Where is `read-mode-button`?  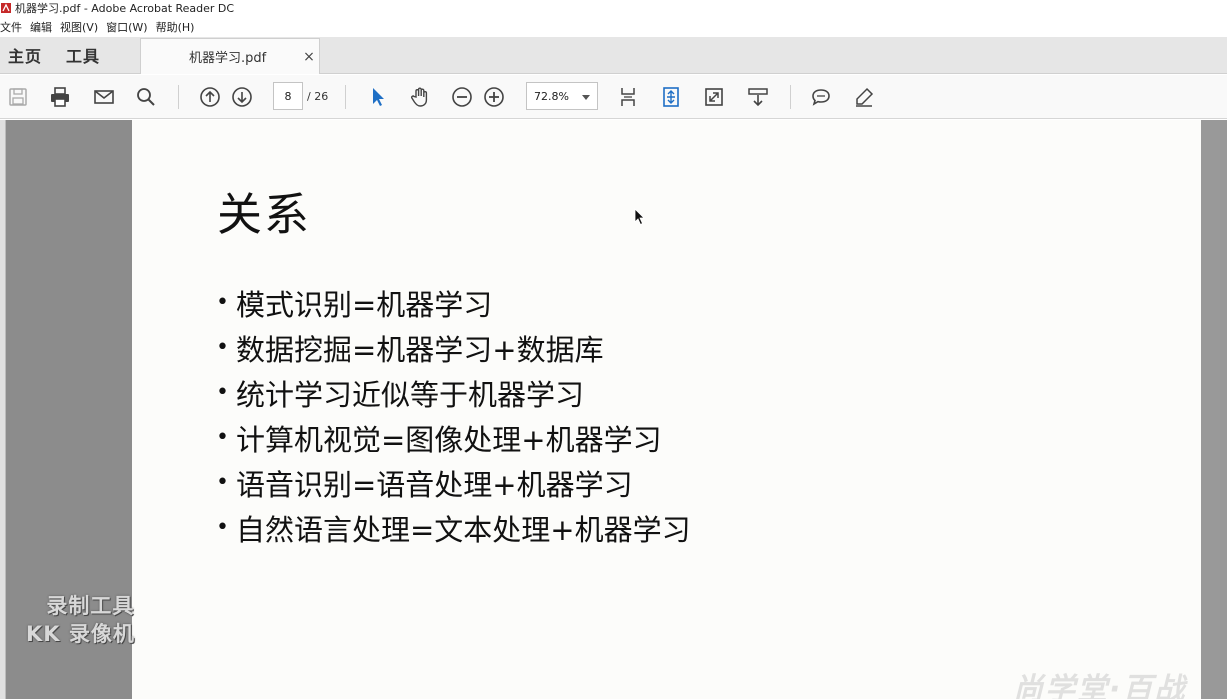
read-mode-button is located at coordinates (758, 97).